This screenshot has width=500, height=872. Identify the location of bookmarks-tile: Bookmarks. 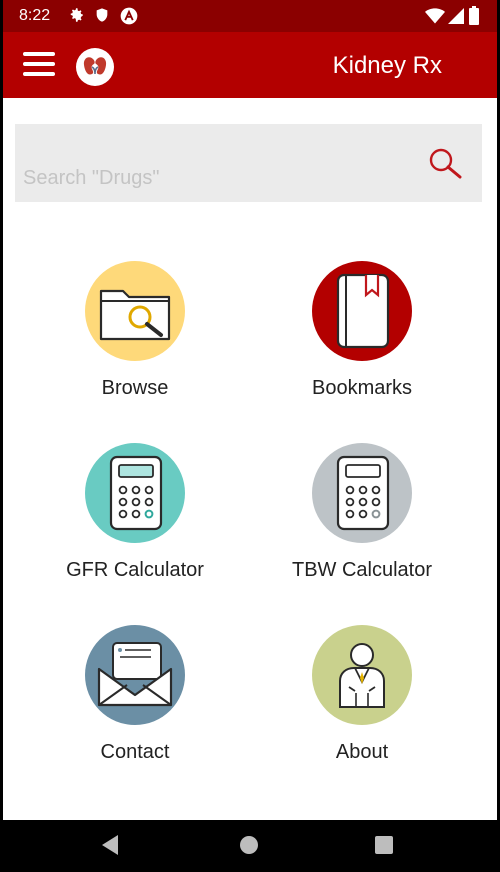
(362, 341).